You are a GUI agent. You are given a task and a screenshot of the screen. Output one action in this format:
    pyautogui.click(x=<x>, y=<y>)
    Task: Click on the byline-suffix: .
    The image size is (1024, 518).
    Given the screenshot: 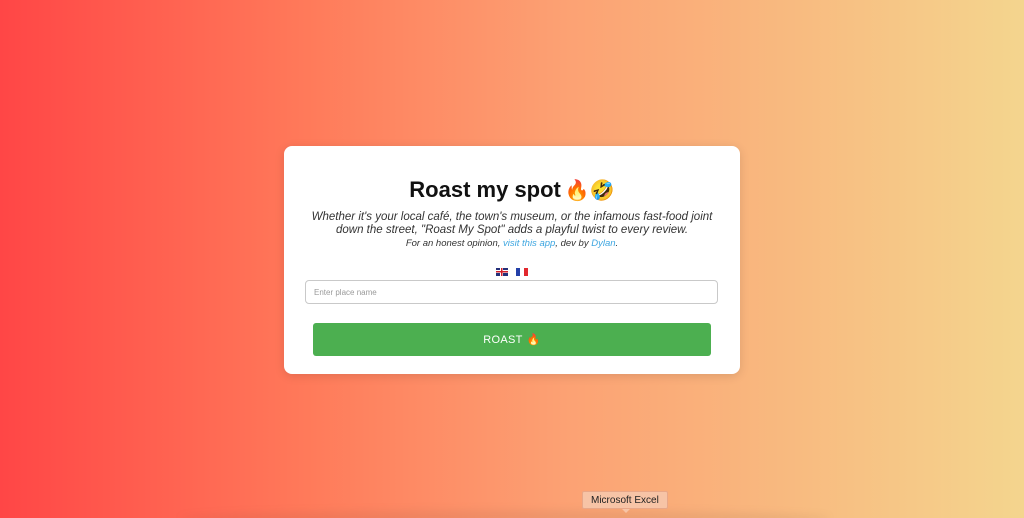 What is the action you would take?
    pyautogui.click(x=617, y=243)
    